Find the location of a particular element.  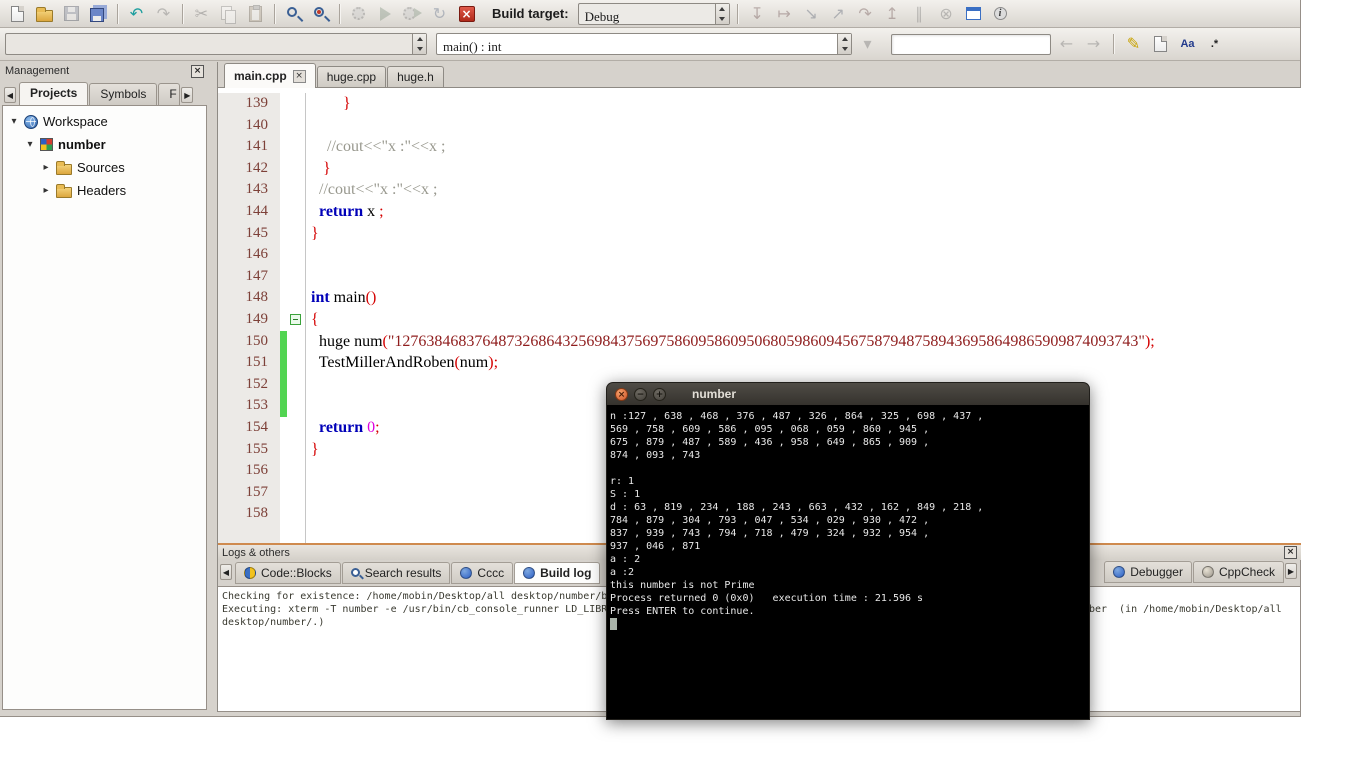

cut-button: ✂ is located at coordinates (201, 14).